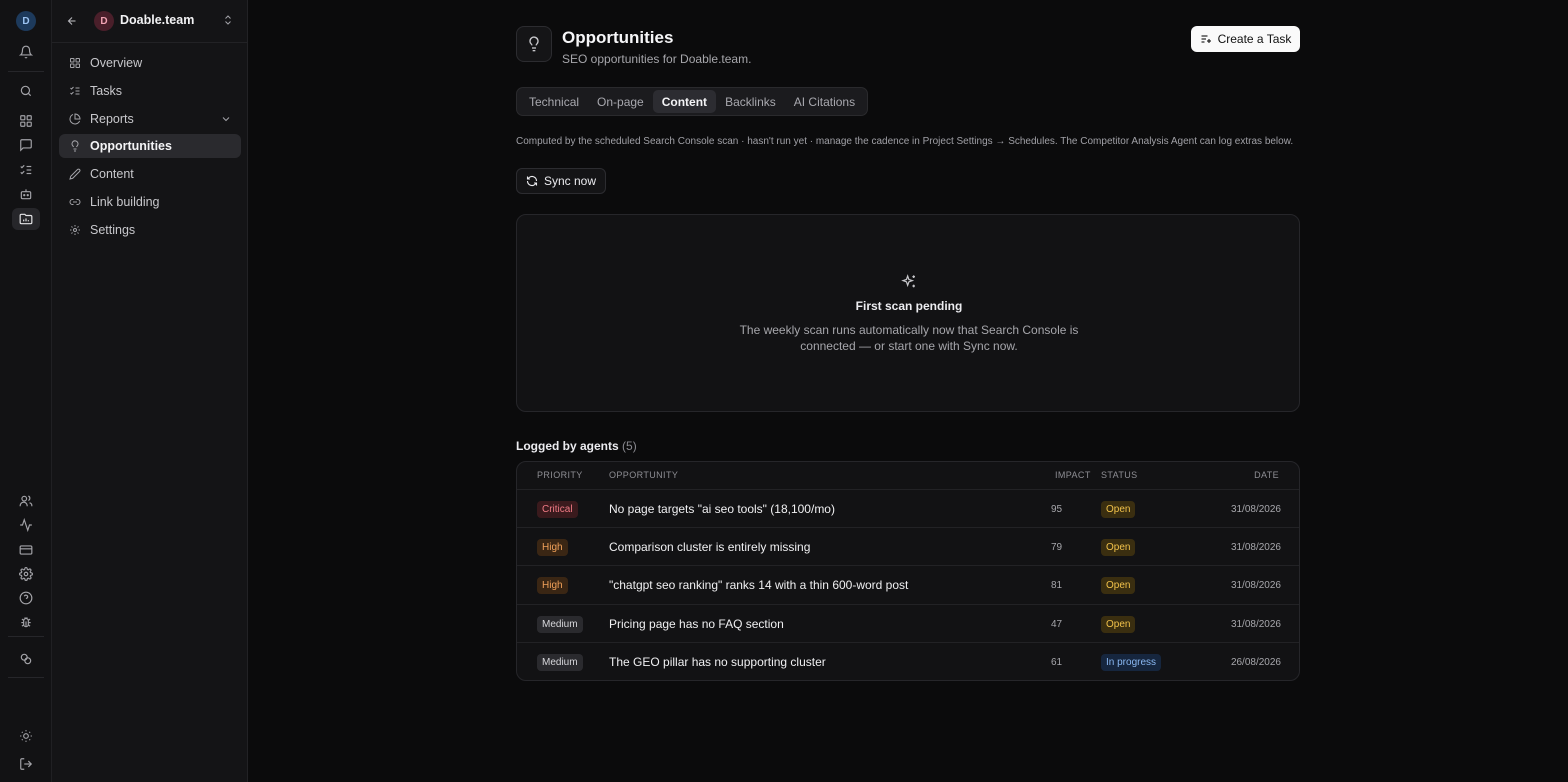 Image resolution: width=1568 pixels, height=782 pixels. What do you see at coordinates (26, 659) in the screenshot?
I see `integrations-icon` at bounding box center [26, 659].